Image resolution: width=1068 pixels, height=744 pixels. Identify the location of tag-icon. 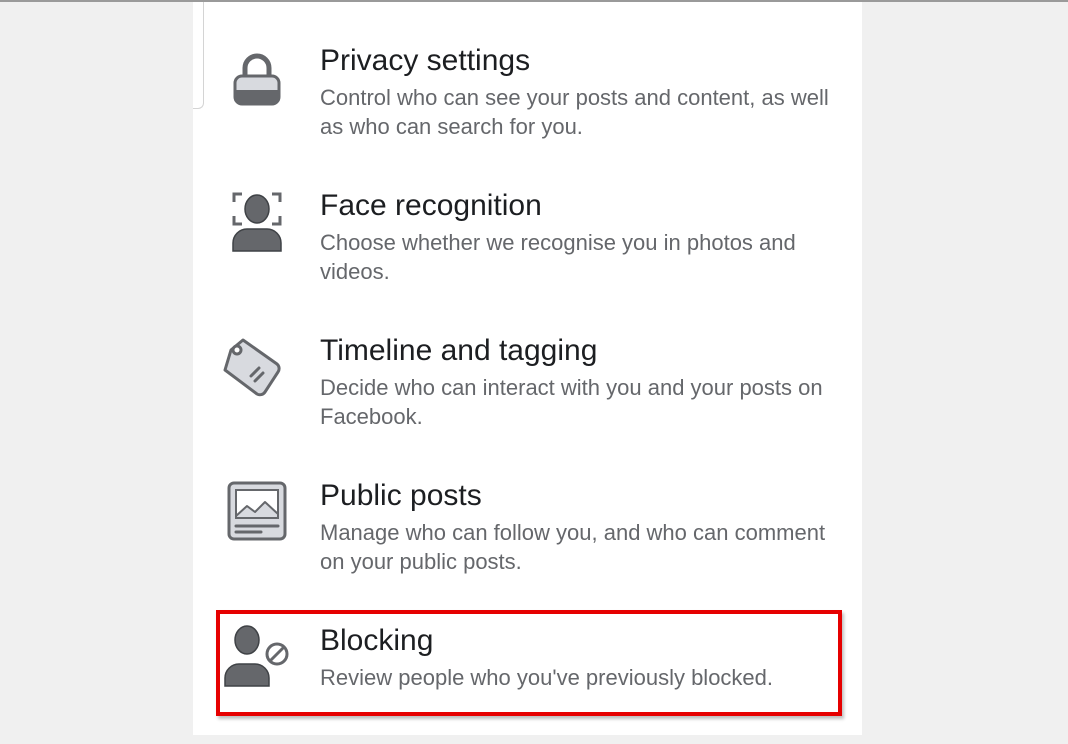
(251, 368).